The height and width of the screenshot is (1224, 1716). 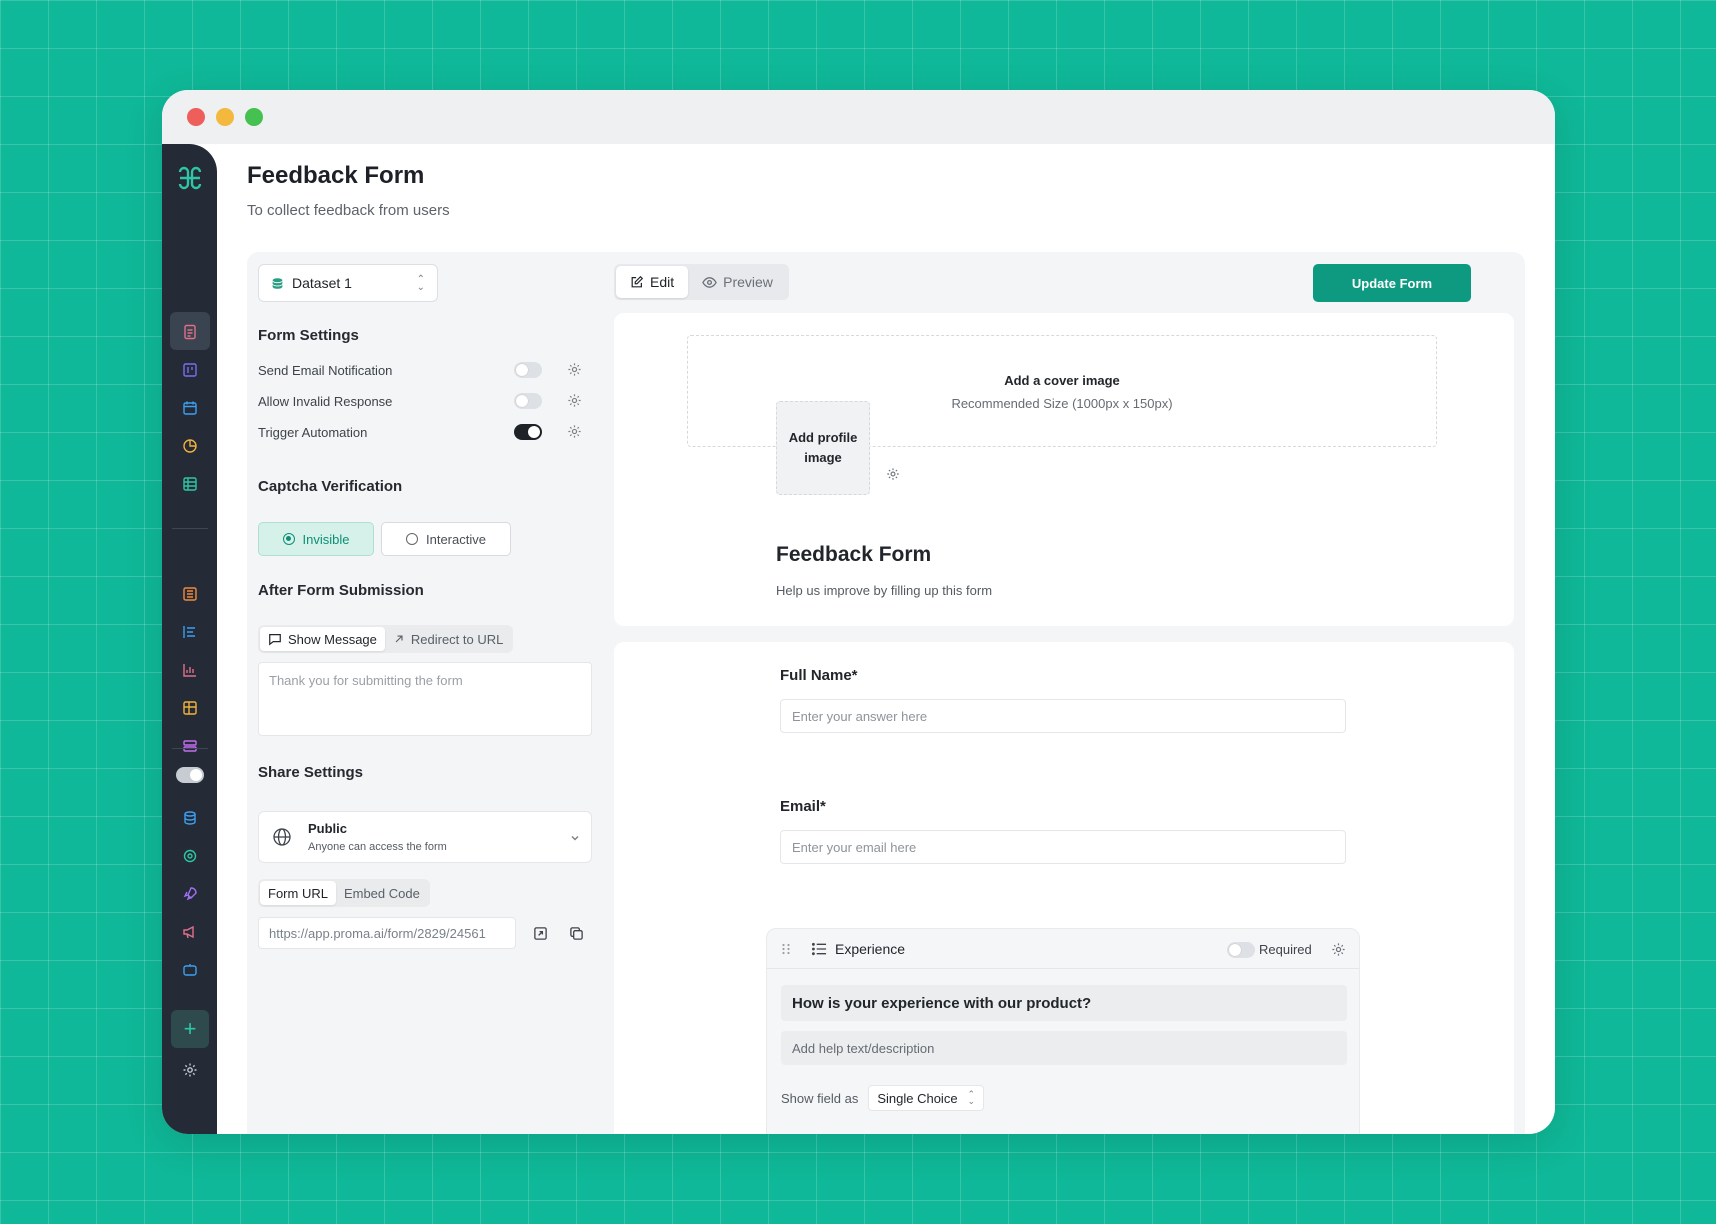 What do you see at coordinates (425, 699) in the screenshot?
I see `message-textarea: Thank you for submitting the form` at bounding box center [425, 699].